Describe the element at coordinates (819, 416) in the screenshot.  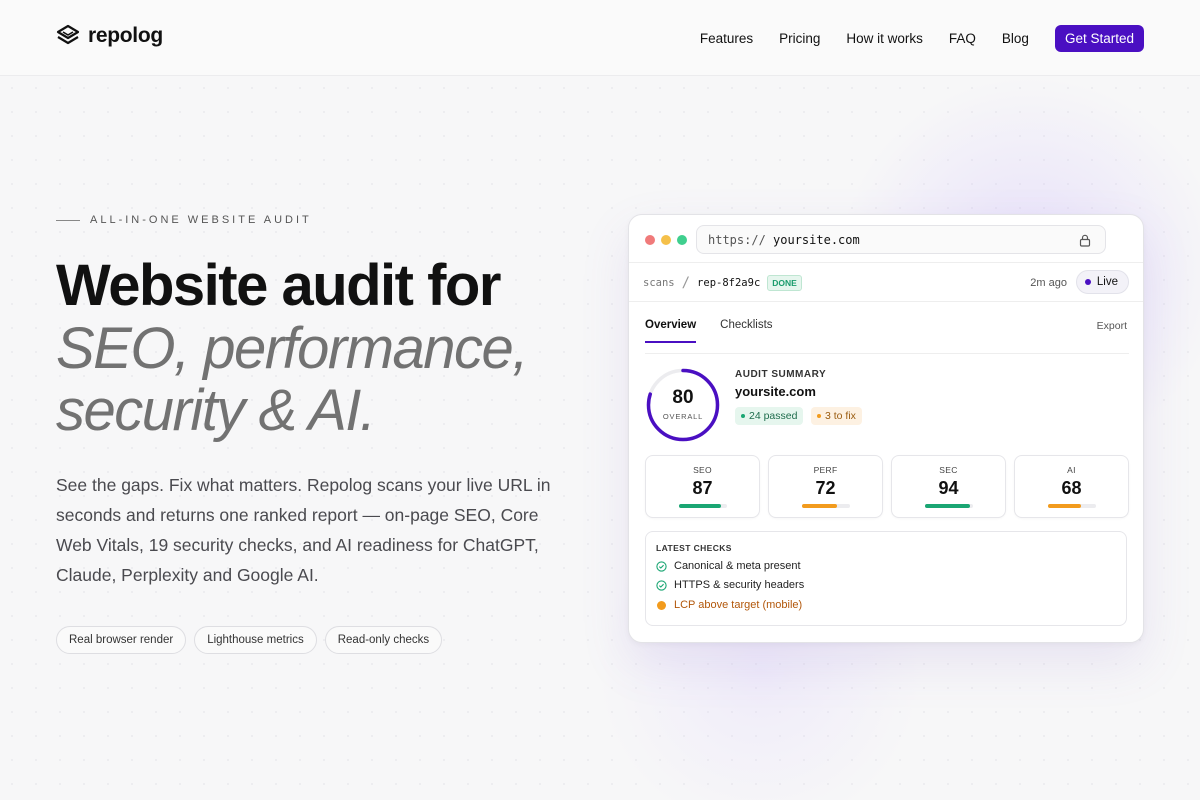
I see `to-fix-dot-icon` at that location.